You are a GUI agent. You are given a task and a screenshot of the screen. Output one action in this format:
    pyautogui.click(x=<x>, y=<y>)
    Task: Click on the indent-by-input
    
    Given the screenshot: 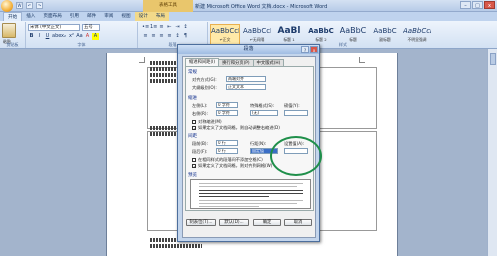 What is the action you would take?
    pyautogui.click(x=296, y=113)
    